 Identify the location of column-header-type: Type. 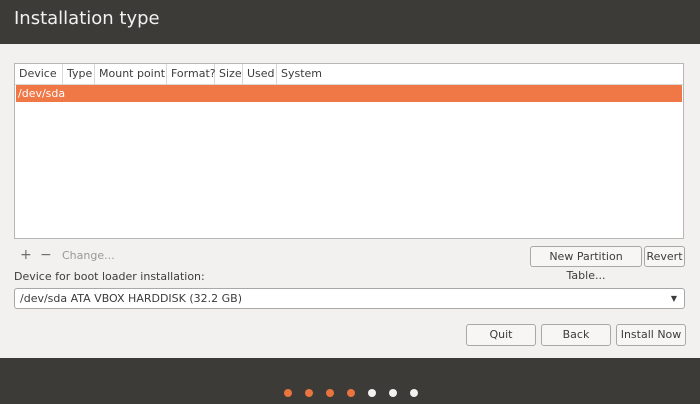
(79, 74).